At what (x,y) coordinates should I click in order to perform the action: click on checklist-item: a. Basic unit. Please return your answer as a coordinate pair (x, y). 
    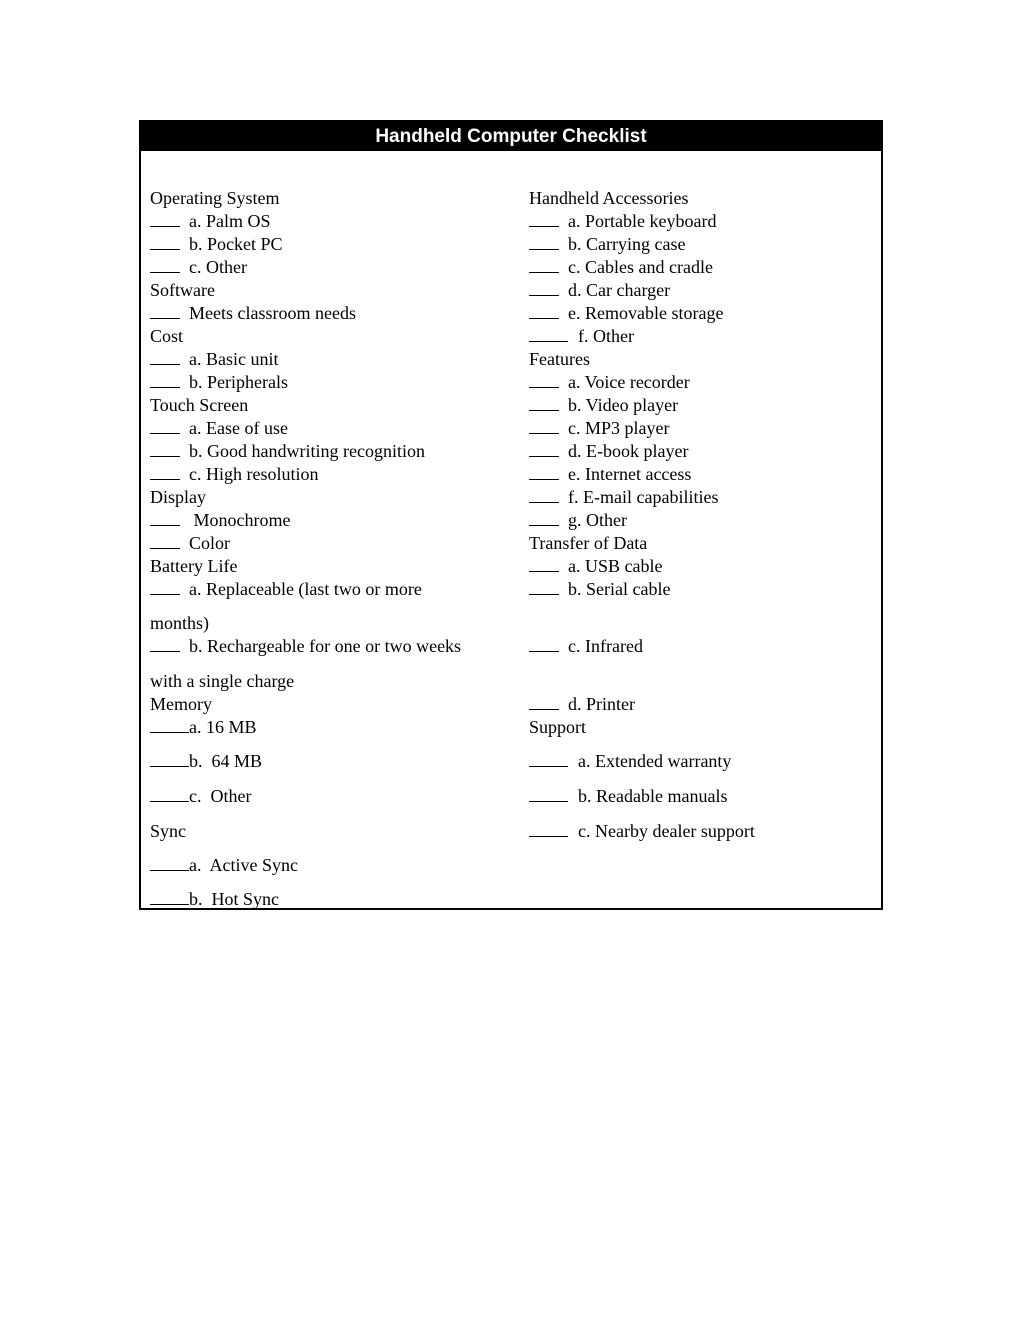
    Looking at the image, I should click on (214, 359).